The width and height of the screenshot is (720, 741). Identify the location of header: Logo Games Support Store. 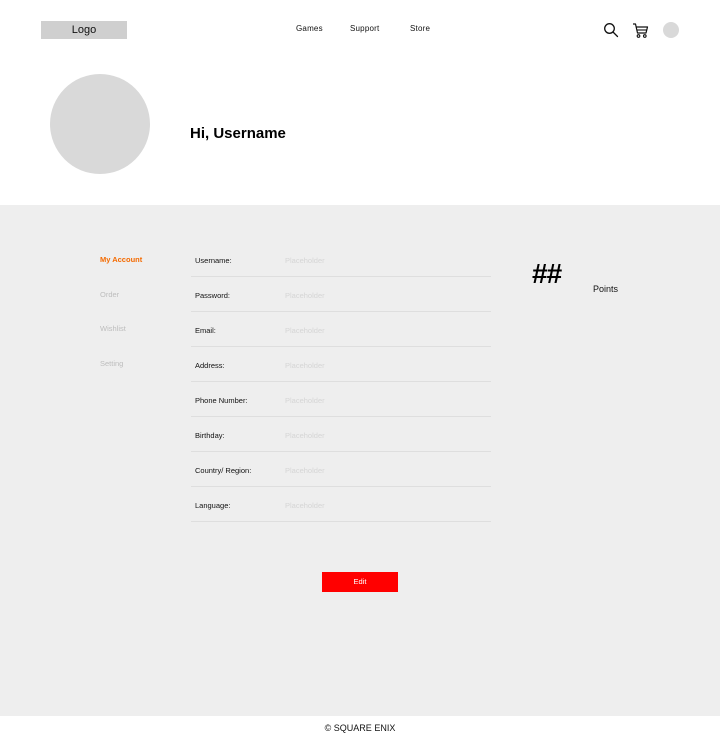
(360, 30).